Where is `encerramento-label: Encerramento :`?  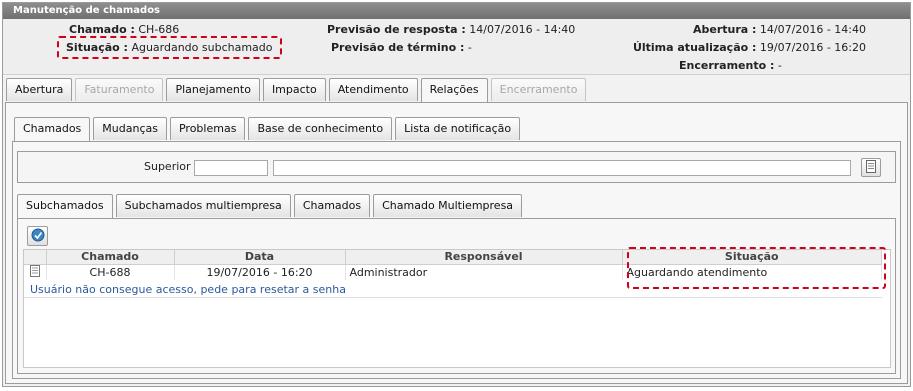
encerramento-label: Encerramento : is located at coordinates (727, 65).